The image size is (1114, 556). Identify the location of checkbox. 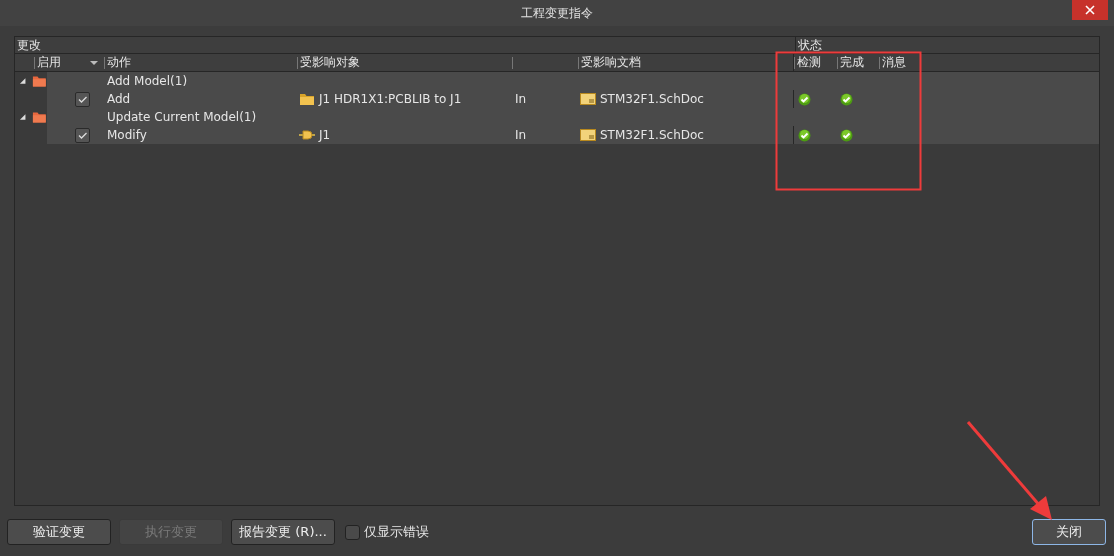
(352, 532).